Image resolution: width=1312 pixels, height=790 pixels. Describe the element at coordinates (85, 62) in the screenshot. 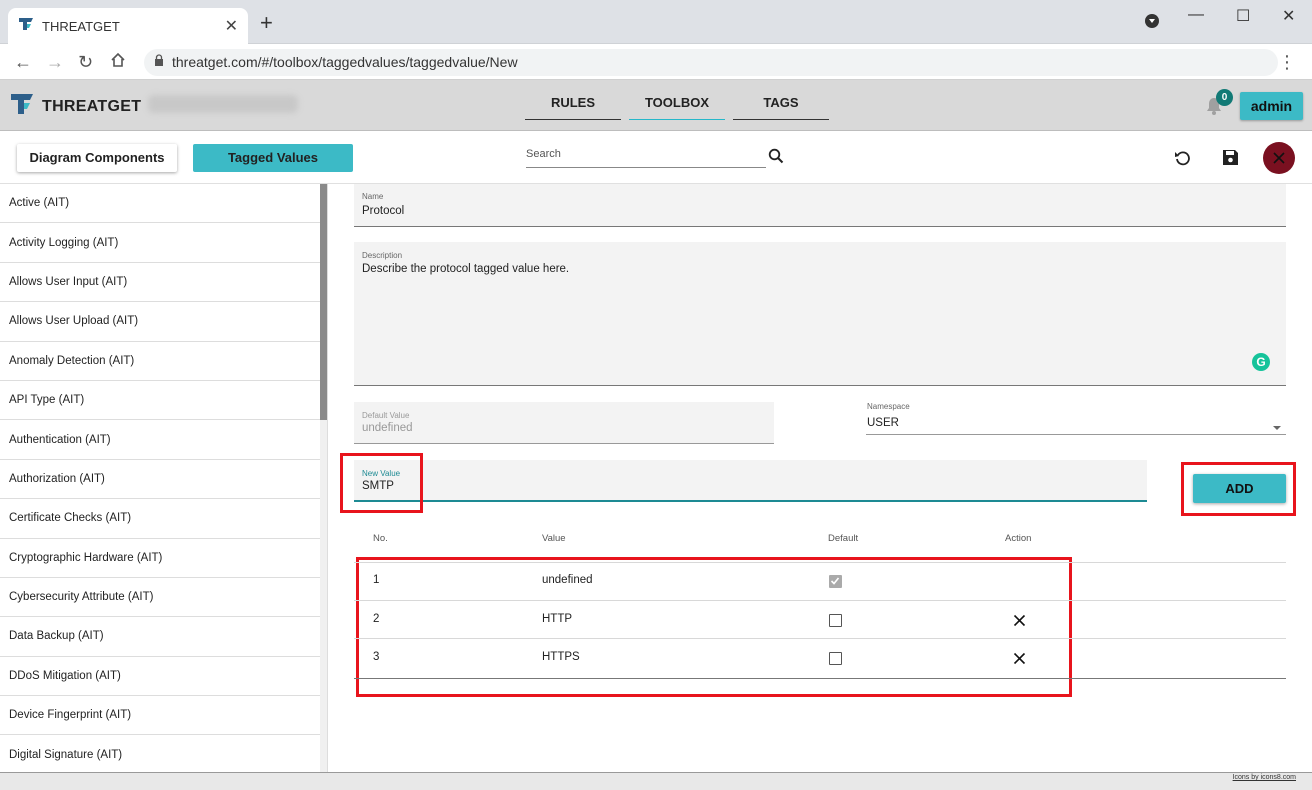

I see `reload-icon: ↻` at that location.